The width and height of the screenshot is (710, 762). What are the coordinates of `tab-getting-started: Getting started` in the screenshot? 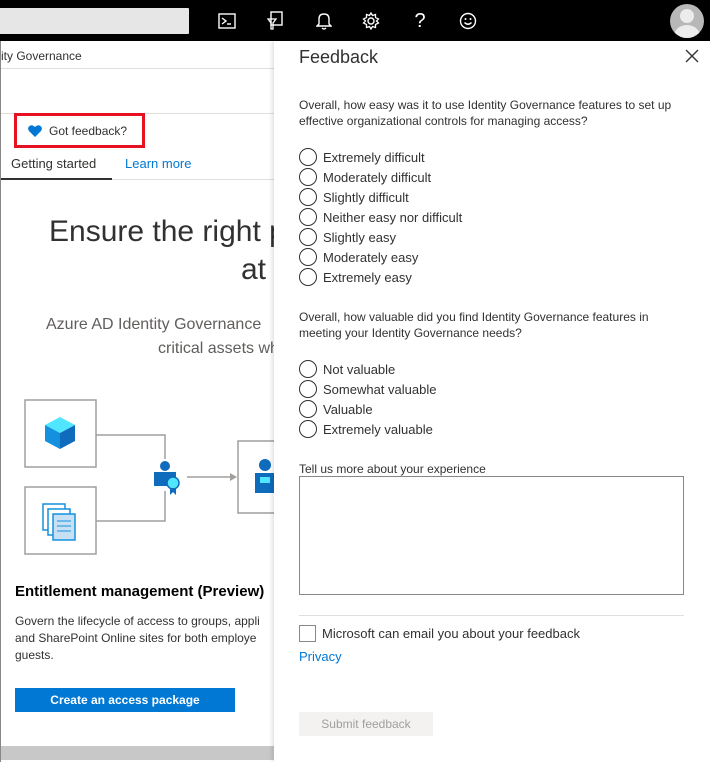 It's located at (56, 167).